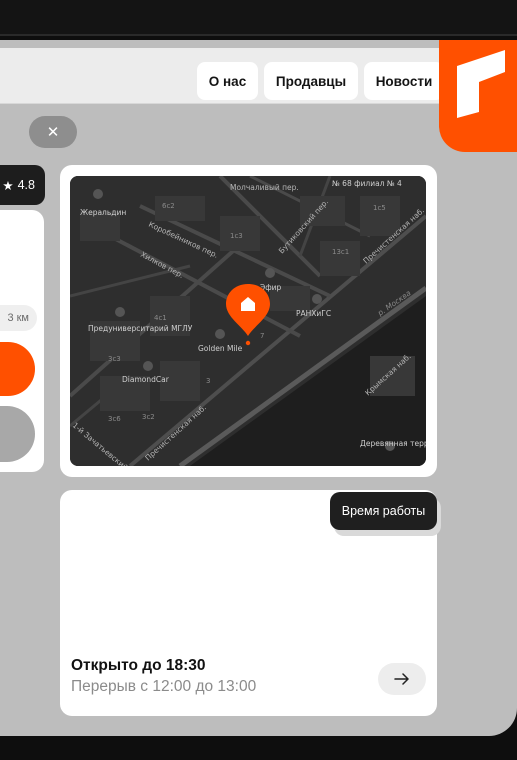 The image size is (517, 760). I want to click on nav-about-button: О нас, so click(227, 81).